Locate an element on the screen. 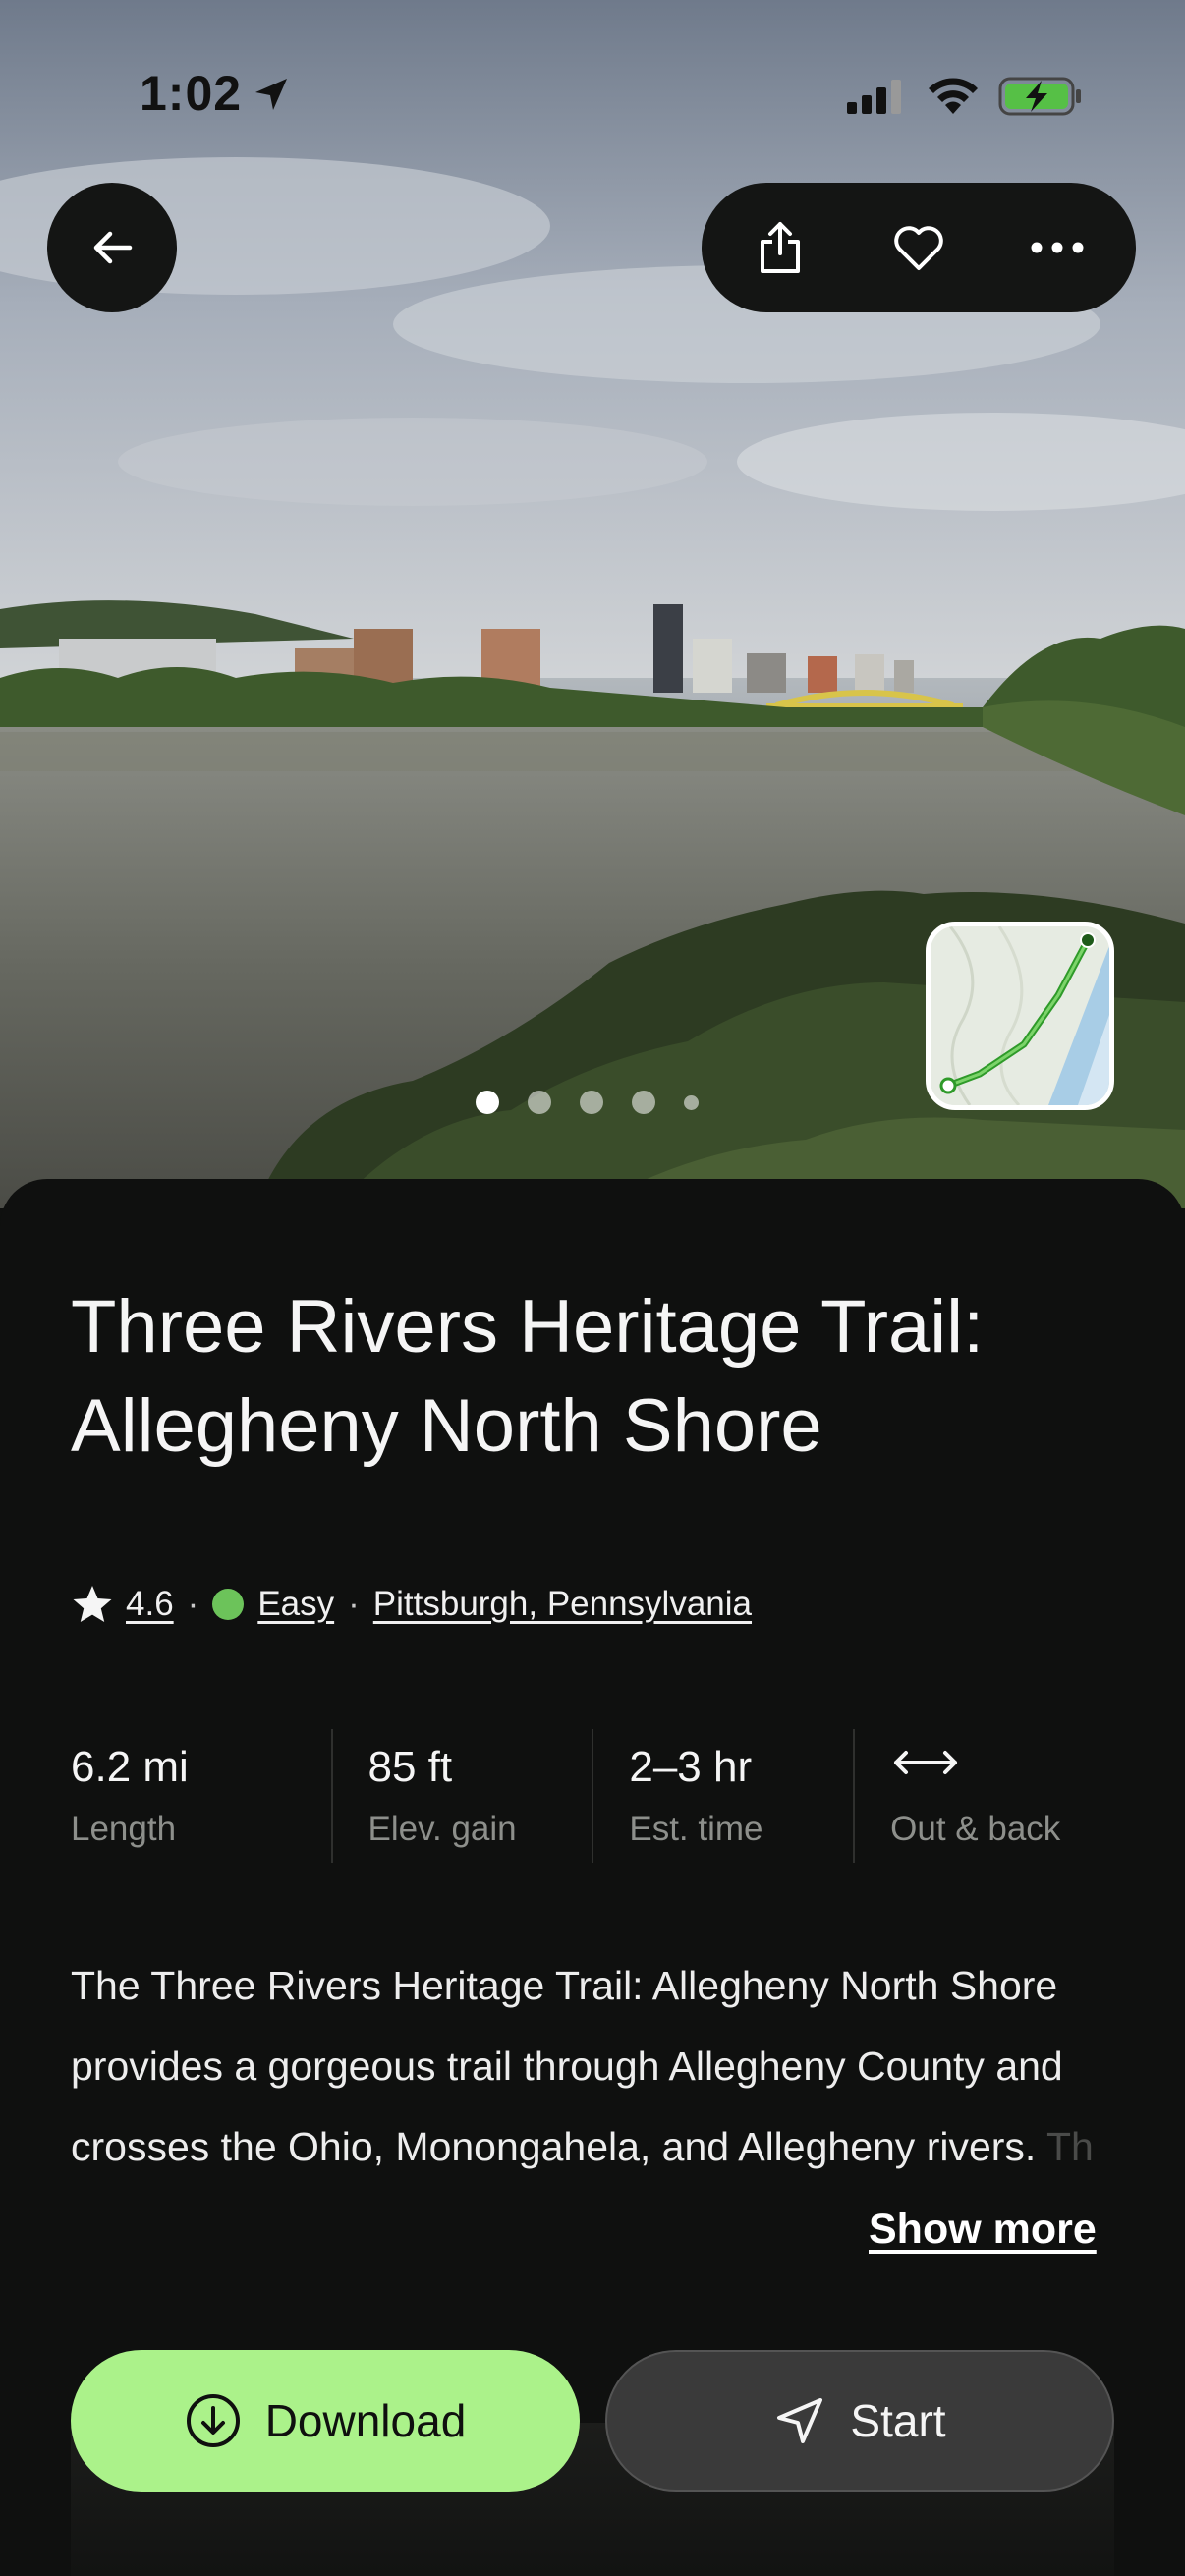 Image resolution: width=1185 pixels, height=2576 pixels. favorite-button is located at coordinates (919, 248).